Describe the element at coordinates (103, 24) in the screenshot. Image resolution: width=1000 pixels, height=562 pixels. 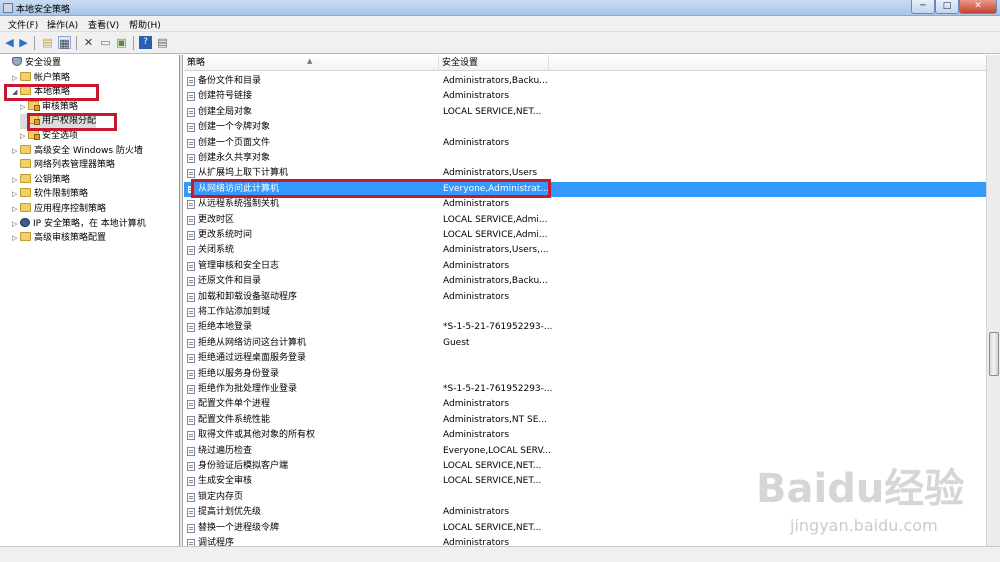
I see `menu-view: 查看(V)` at that location.